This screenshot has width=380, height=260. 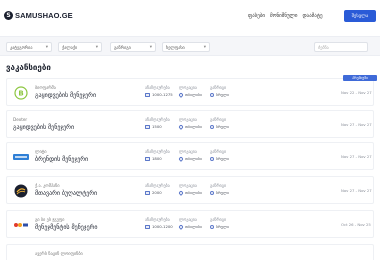 What do you see at coordinates (61, 159) in the screenshot?
I see `job-title: ბრენდის მენეჯერი` at bounding box center [61, 159].